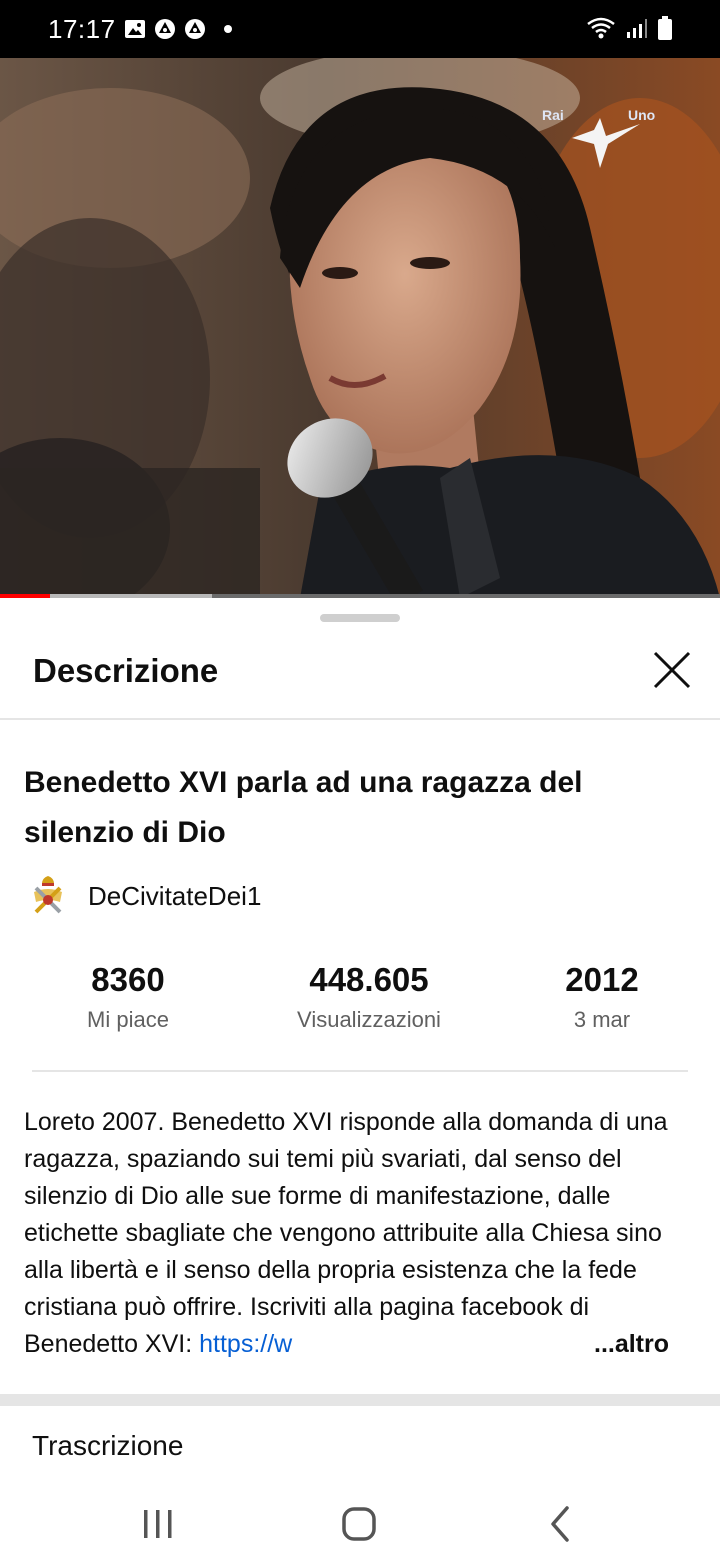 The image size is (720, 1560). I want to click on more-fade: ...altro, so click(635, 1344).